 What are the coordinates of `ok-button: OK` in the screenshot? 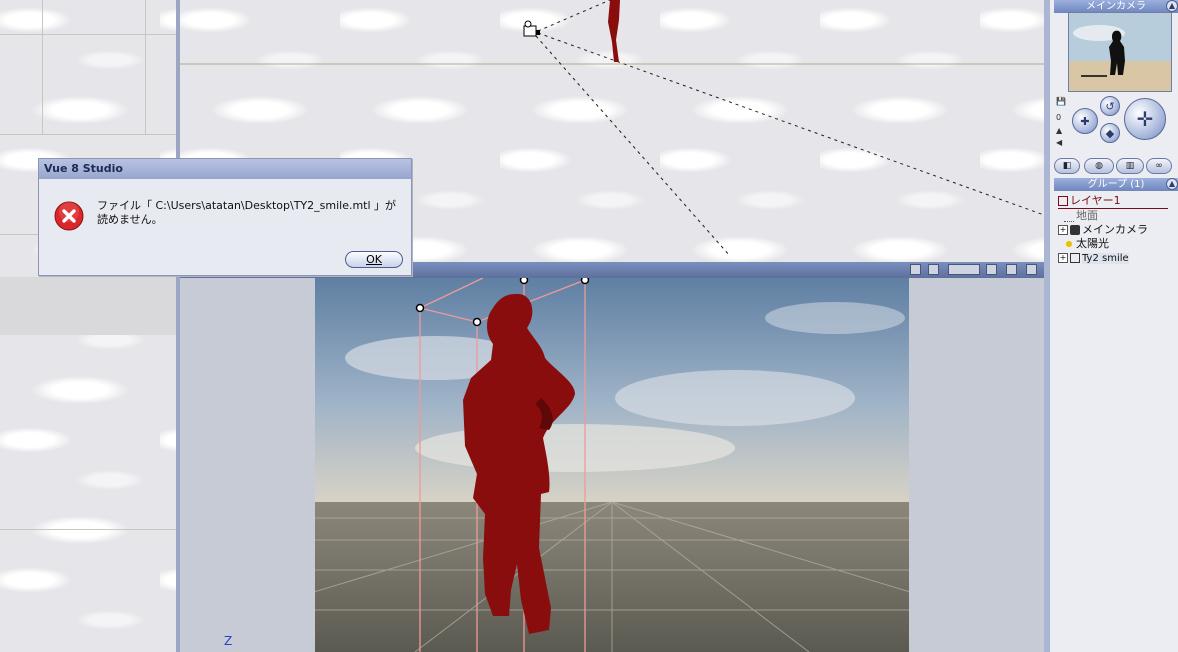 It's located at (374, 259).